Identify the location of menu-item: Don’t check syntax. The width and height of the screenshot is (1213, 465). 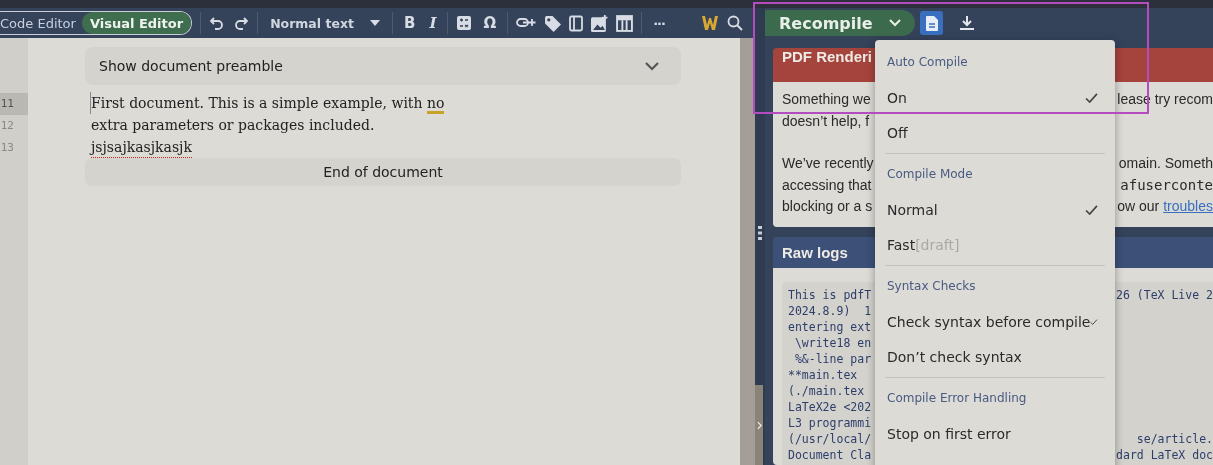
(995, 356).